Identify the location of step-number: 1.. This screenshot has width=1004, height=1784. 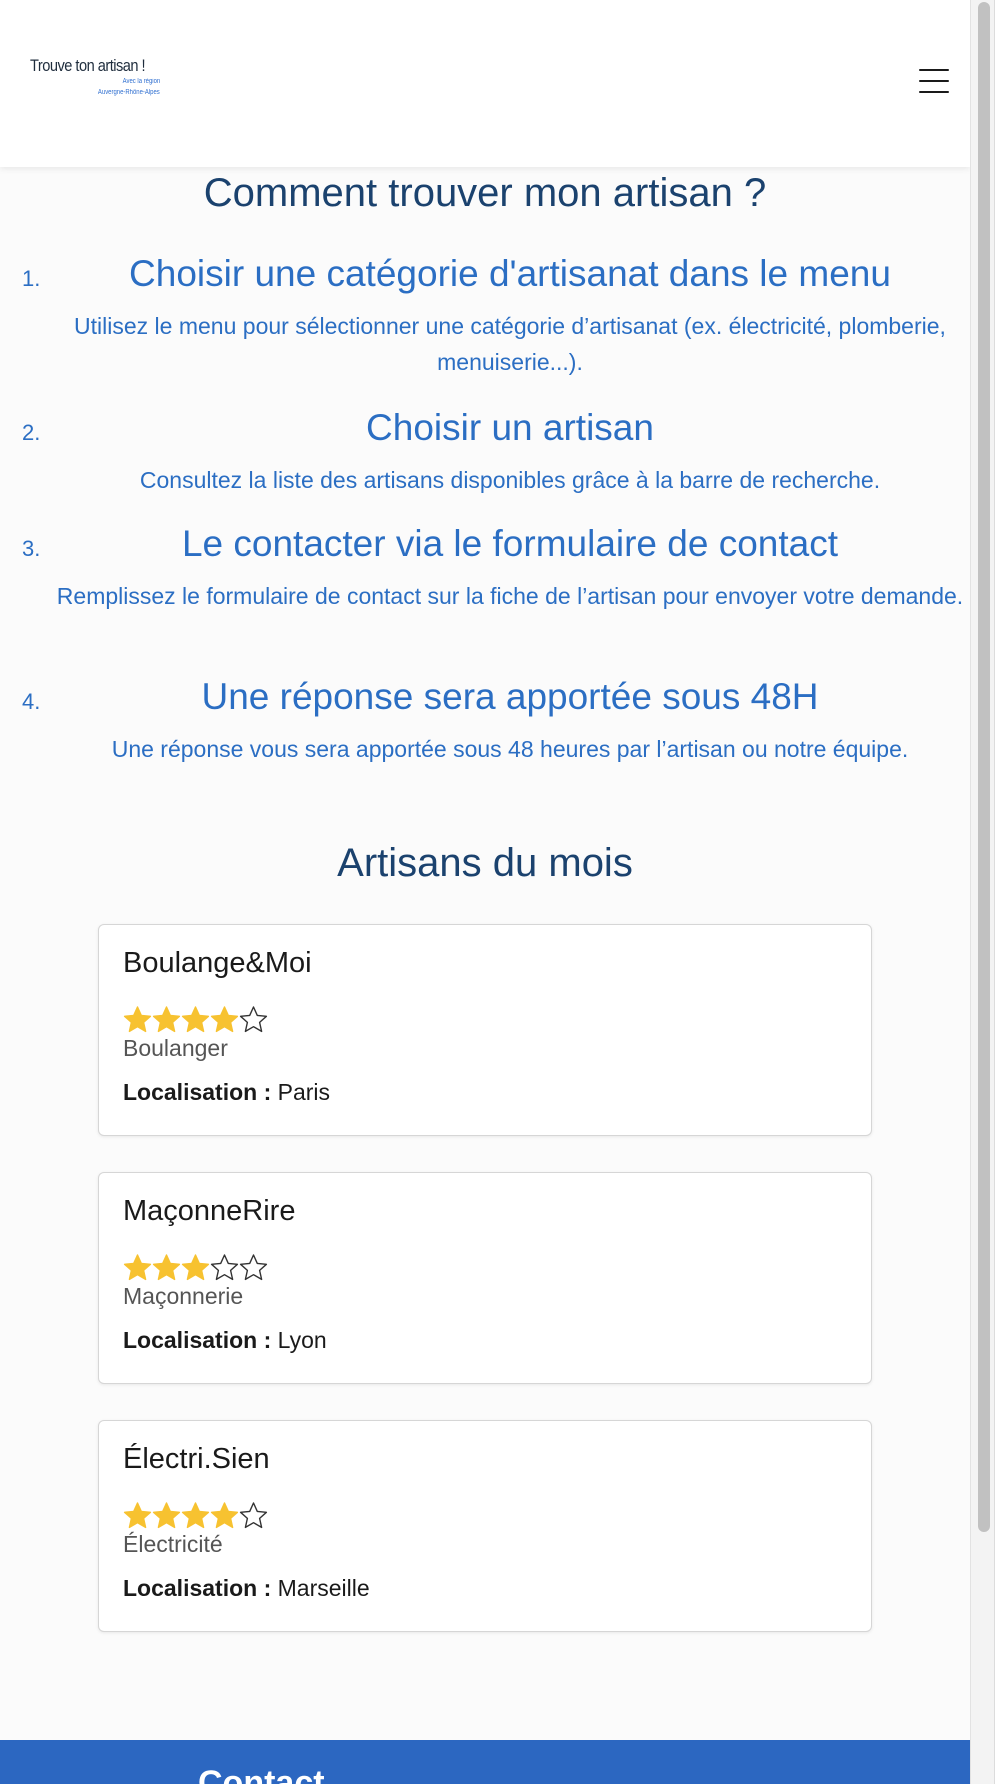
(31, 278).